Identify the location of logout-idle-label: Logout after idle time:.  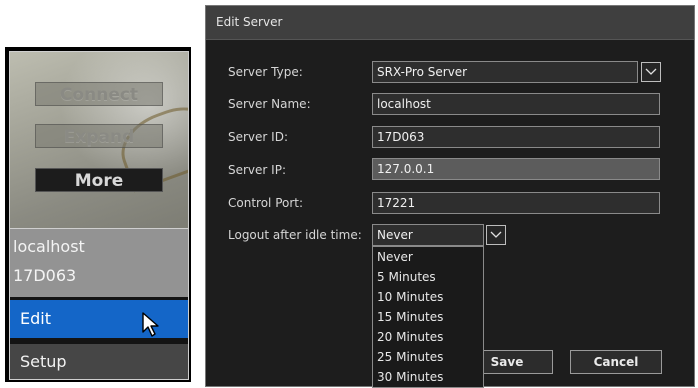
(295, 235).